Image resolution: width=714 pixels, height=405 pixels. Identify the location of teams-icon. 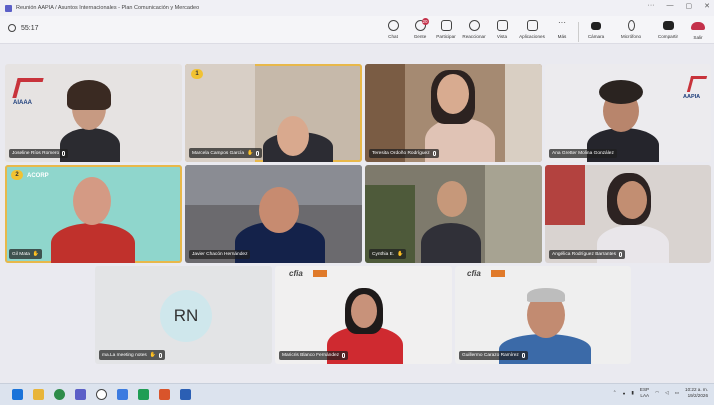
(80, 394).